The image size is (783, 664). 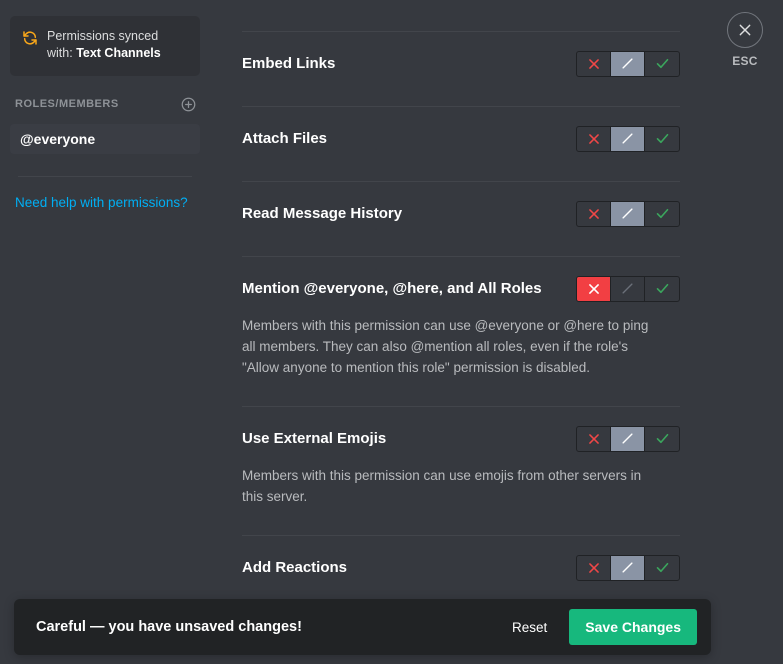 I want to click on need-help-with-permissions-link: Need help with permissions?, so click(x=105, y=202).